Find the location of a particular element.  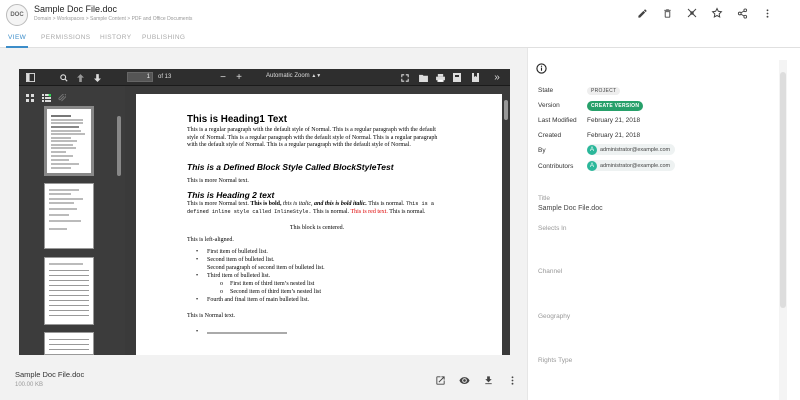

preview-eye-icon is located at coordinates (464, 380).